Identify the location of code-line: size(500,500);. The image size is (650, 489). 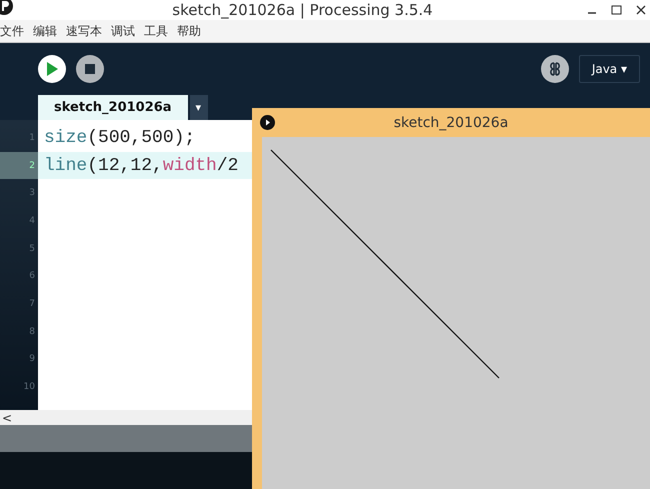
(119, 138).